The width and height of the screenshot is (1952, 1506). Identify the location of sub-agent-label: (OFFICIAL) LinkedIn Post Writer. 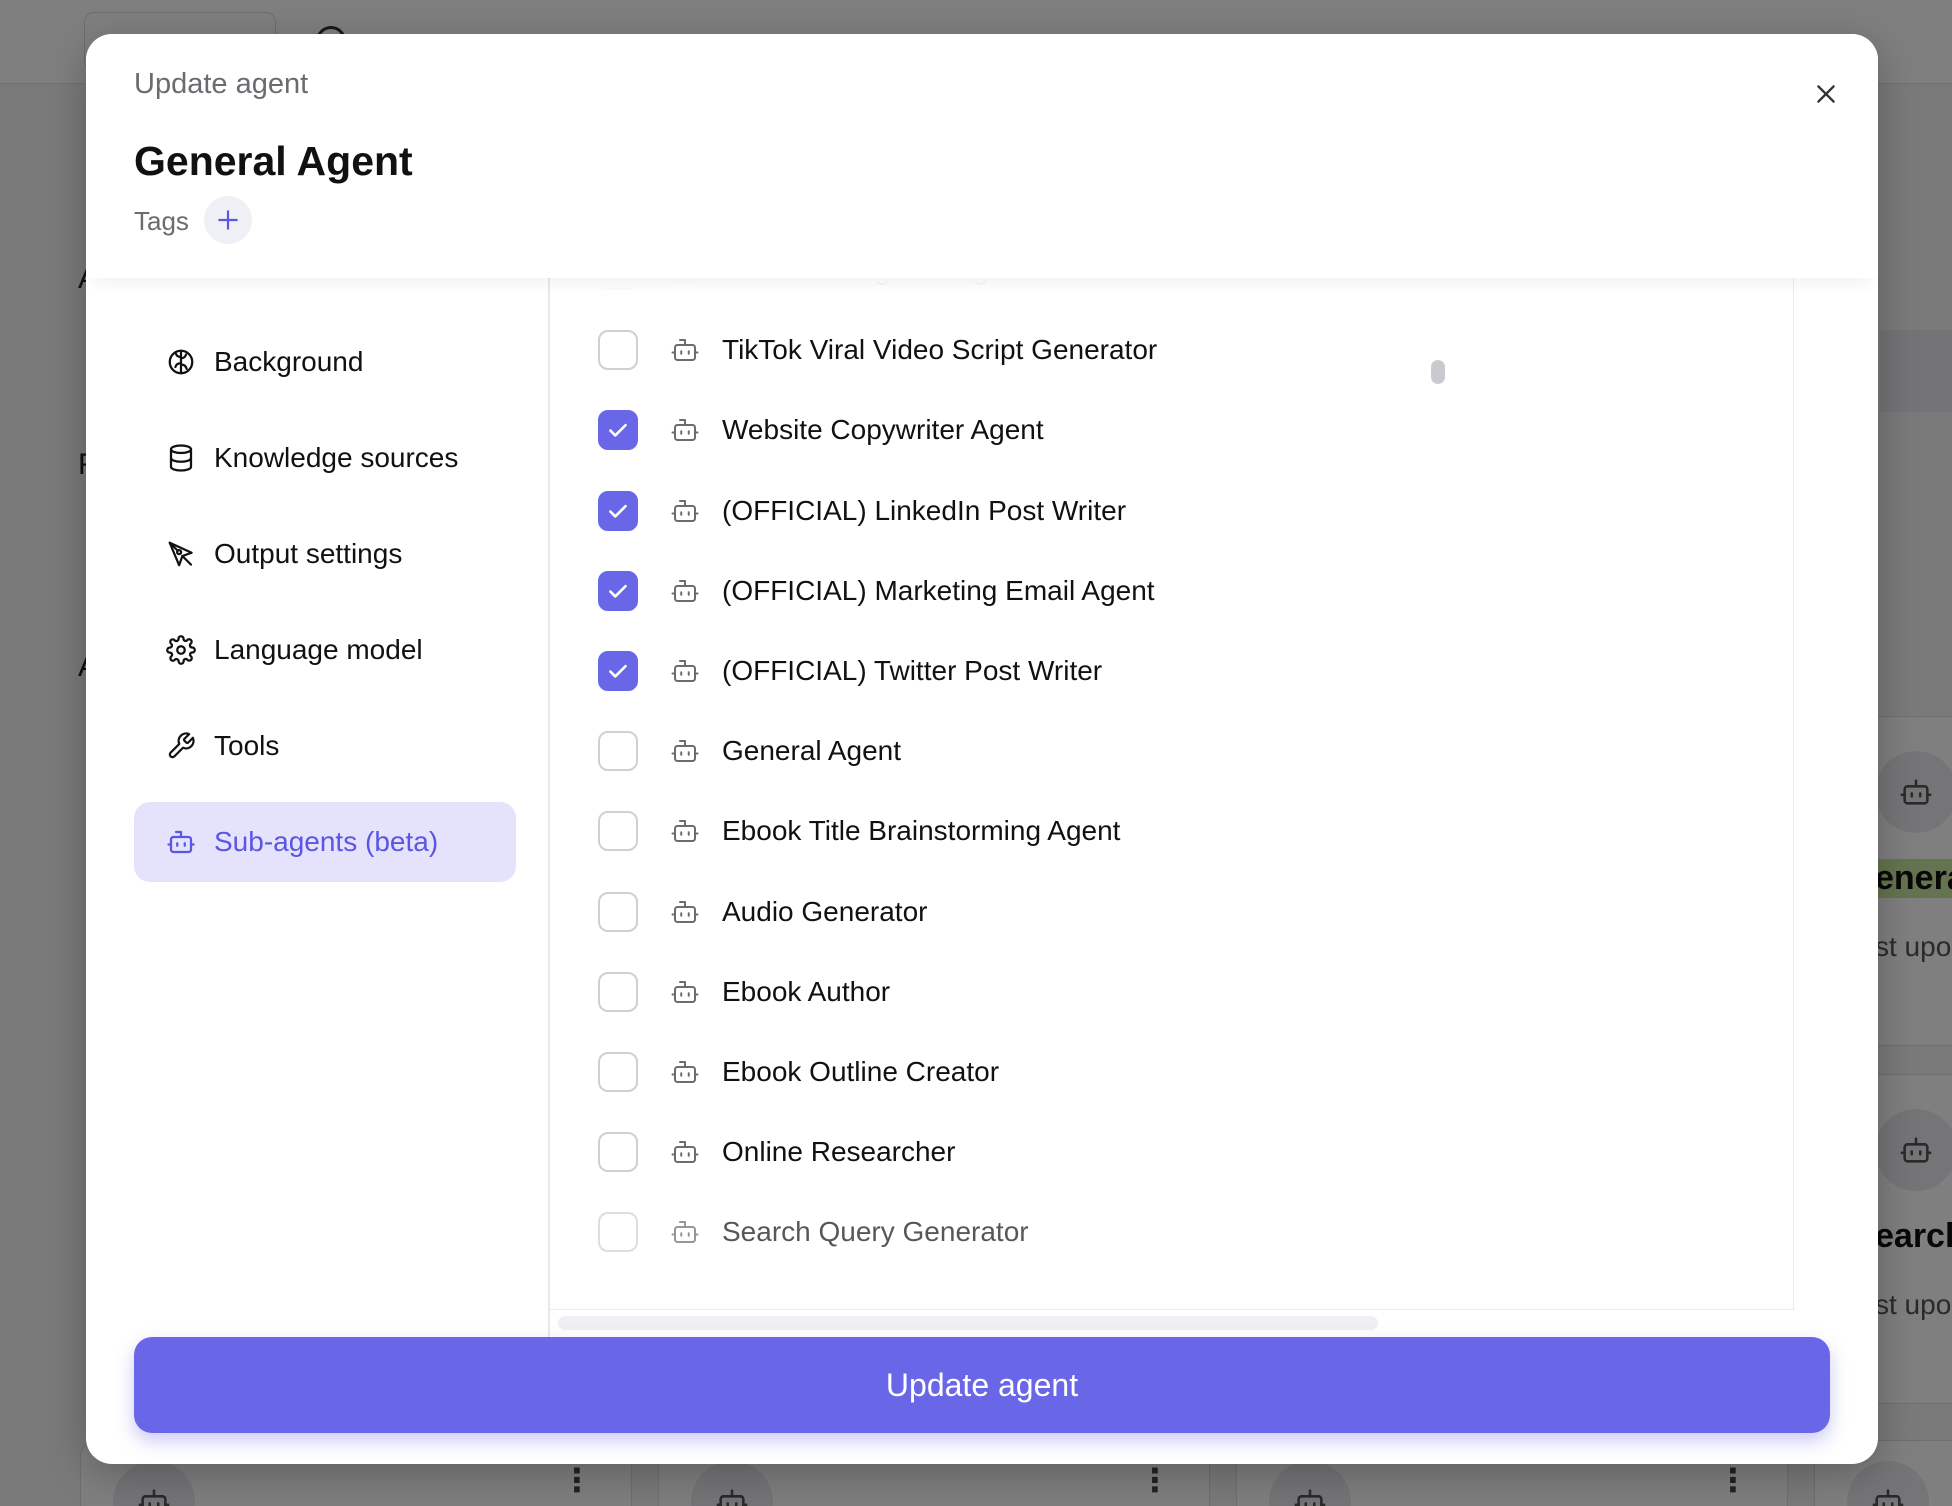
(924, 510).